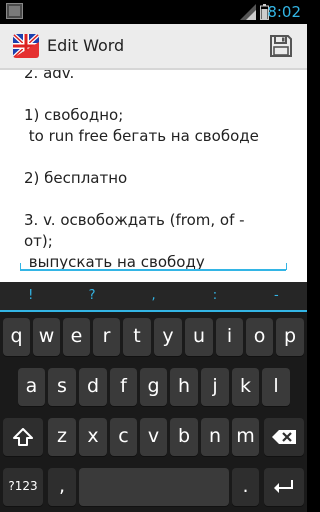 The height and width of the screenshot is (512, 320). Describe the element at coordinates (154, 487) in the screenshot. I see `space-key` at that location.